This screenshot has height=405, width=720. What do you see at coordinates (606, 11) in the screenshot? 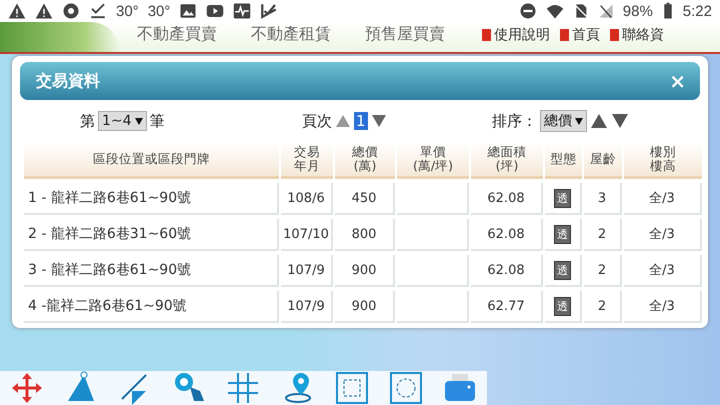
I see `signal-icon` at bounding box center [606, 11].